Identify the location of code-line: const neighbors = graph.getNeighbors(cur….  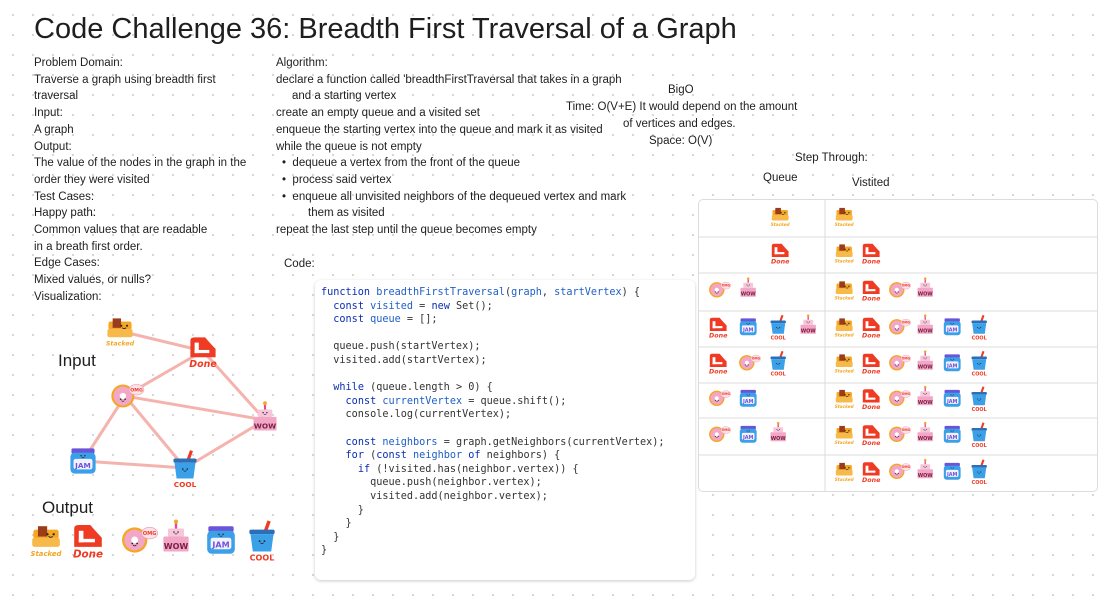
(505, 442).